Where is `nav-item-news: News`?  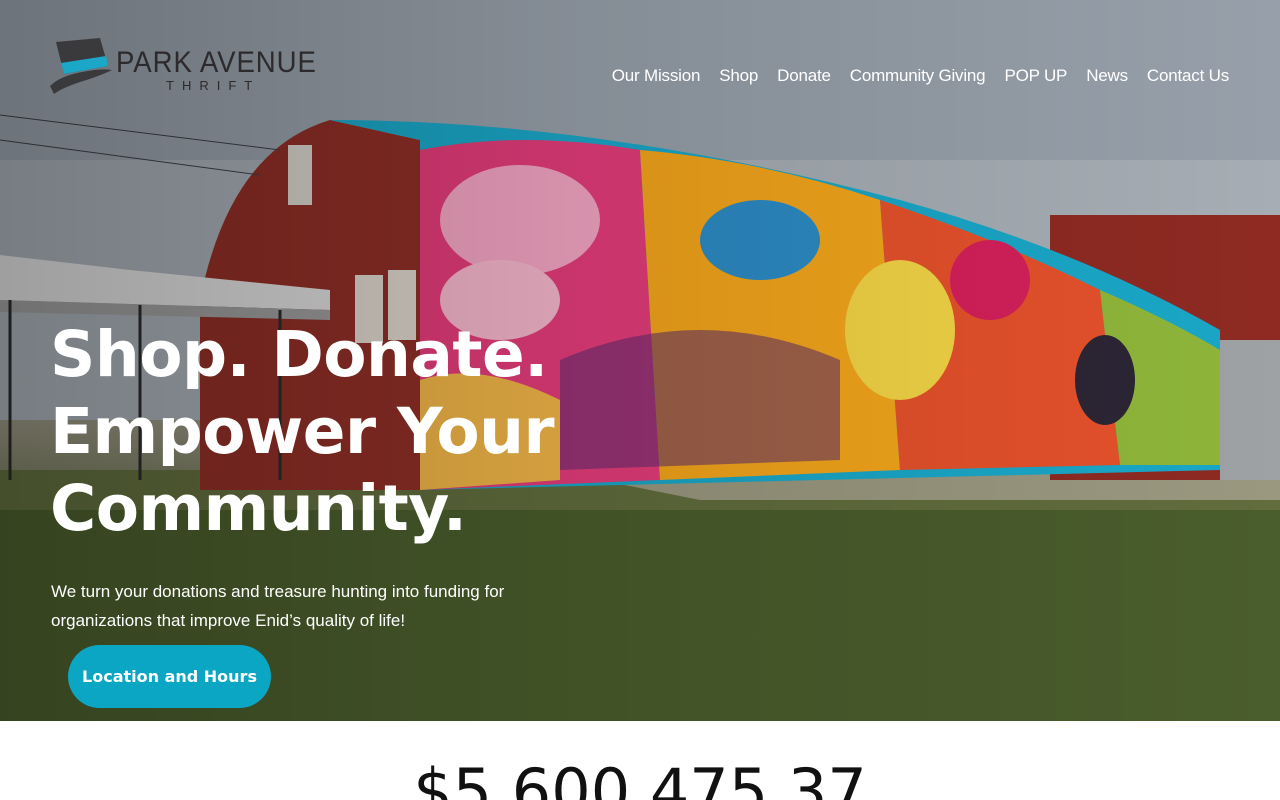 nav-item-news: News is located at coordinates (1107, 76).